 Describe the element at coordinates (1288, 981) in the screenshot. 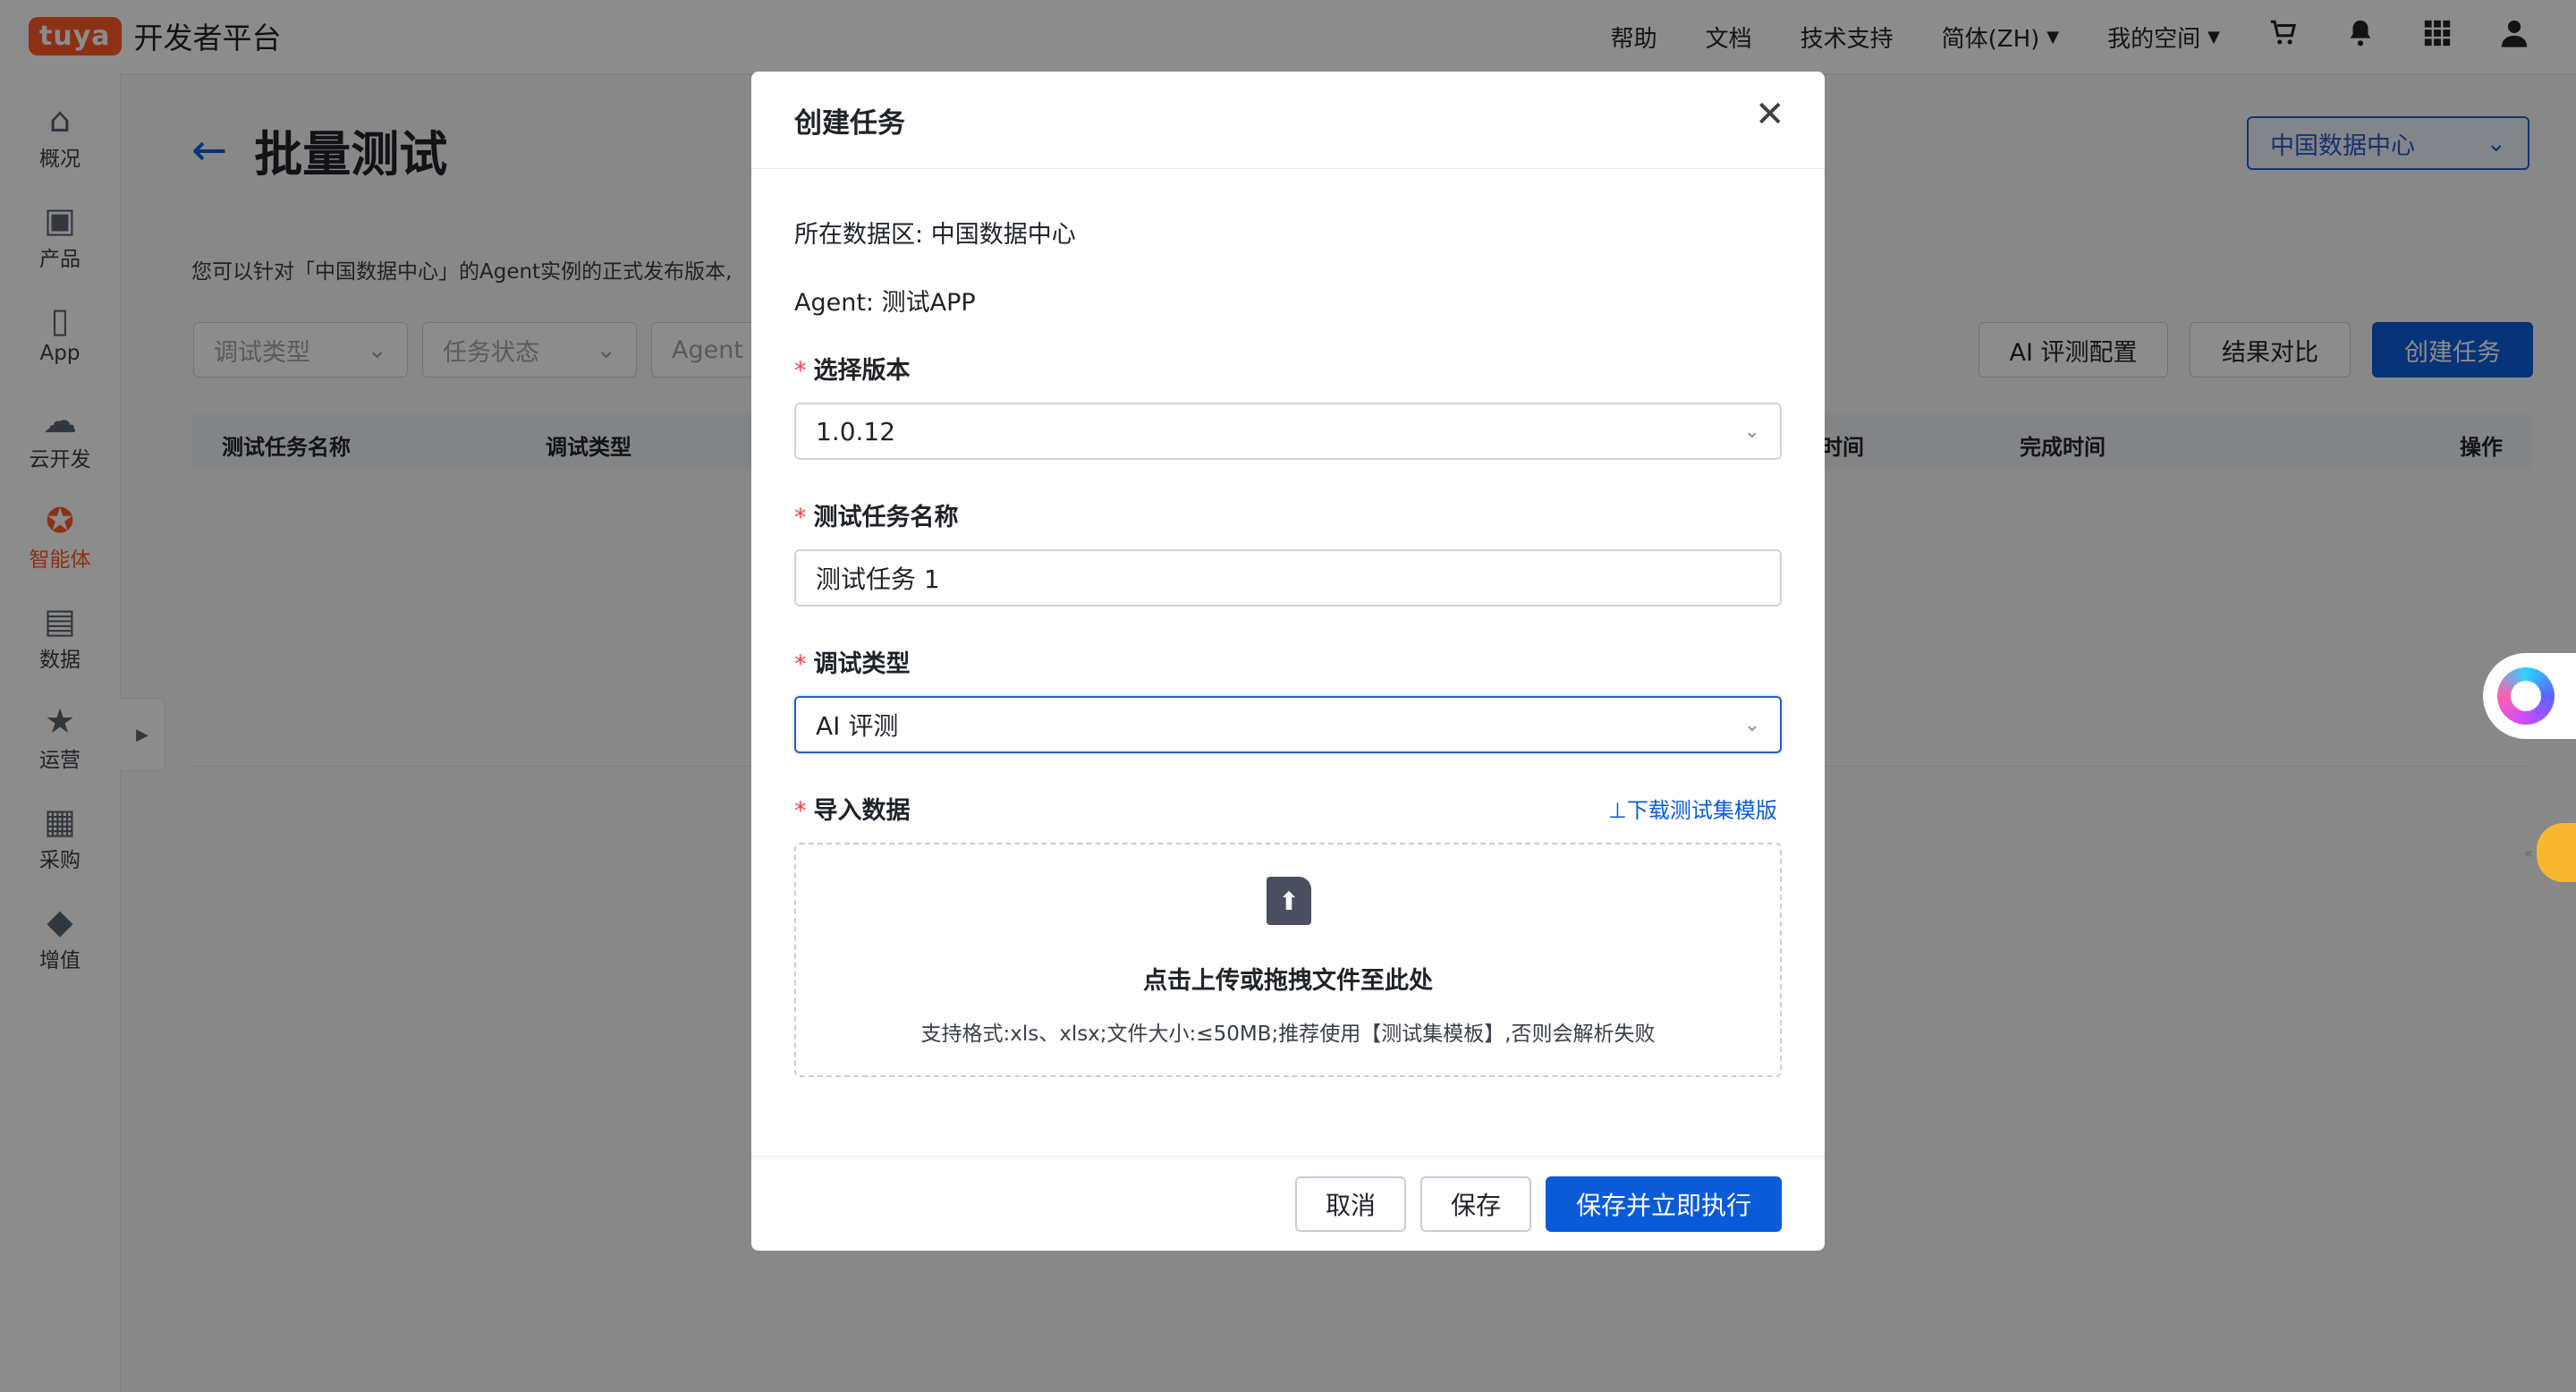

I see `upload-title: 点击上传或拖拽文件至此处` at that location.